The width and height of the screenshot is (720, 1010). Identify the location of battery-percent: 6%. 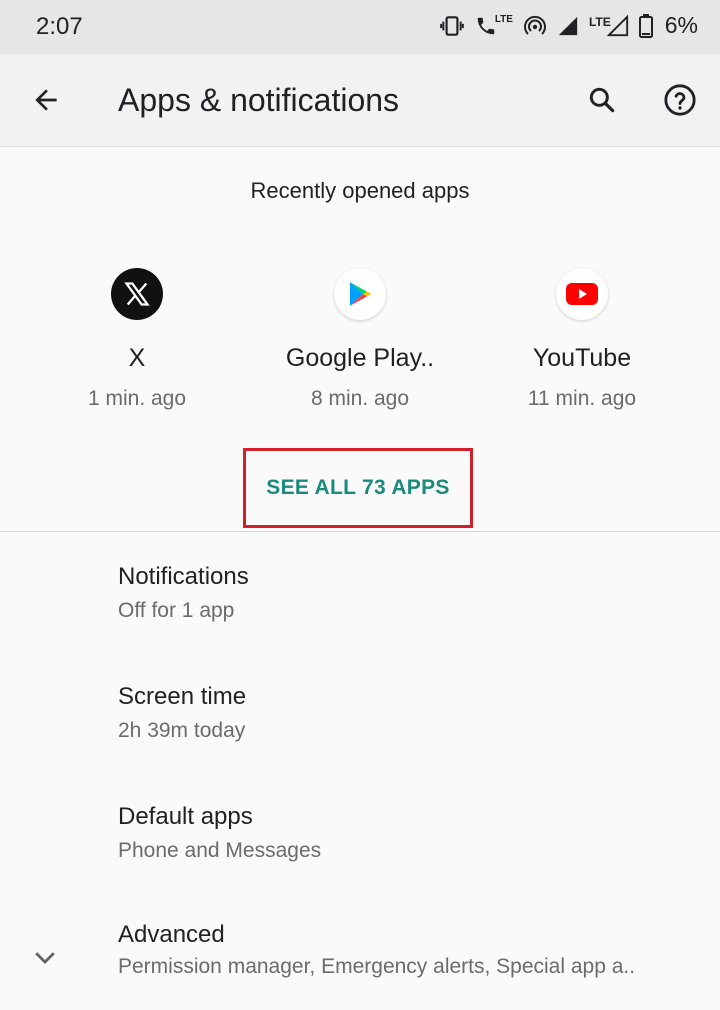
(681, 25).